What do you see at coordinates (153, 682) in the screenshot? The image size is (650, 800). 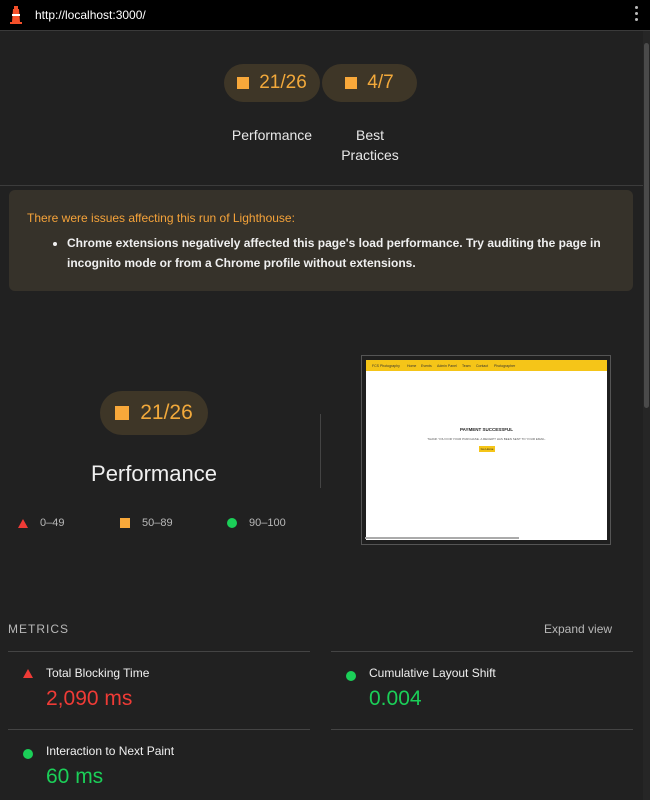 I see `metric-total-blocking-time: Total Blocking Time 2,090 ms` at bounding box center [153, 682].